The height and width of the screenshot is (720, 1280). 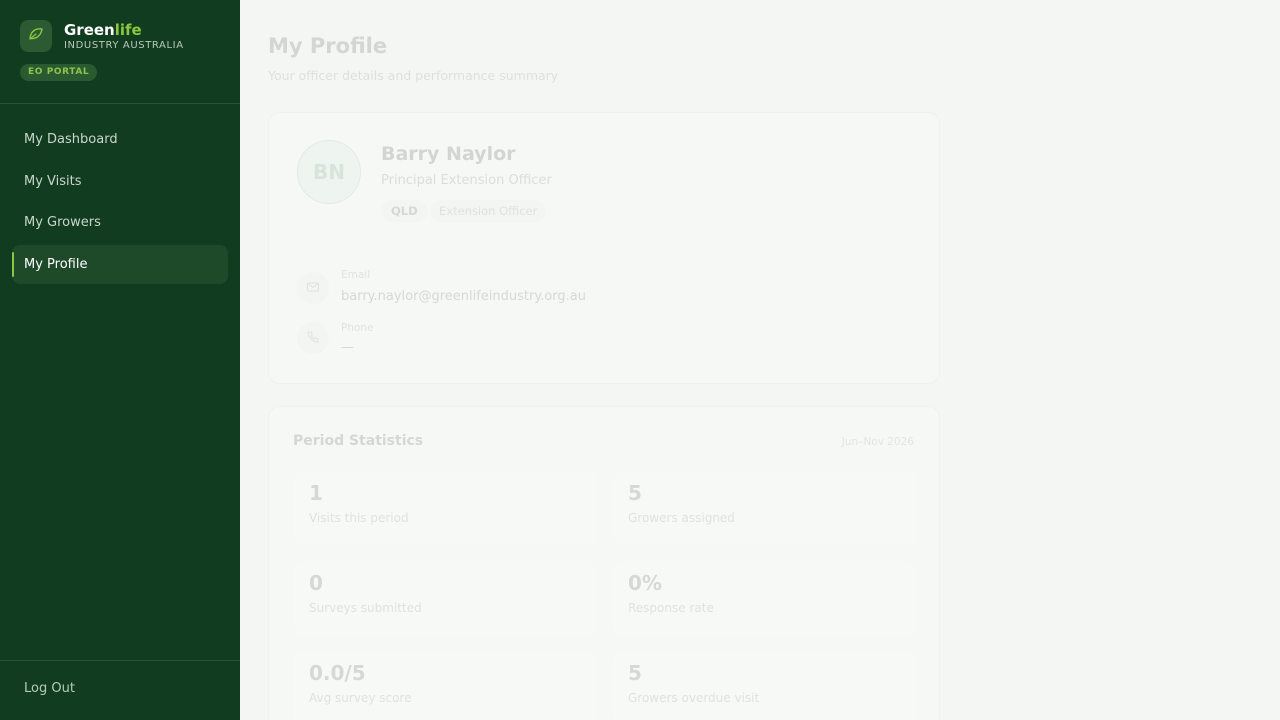 What do you see at coordinates (445, 685) in the screenshot?
I see `stat-avg-score: 0.0/5 Avg survey score` at bounding box center [445, 685].